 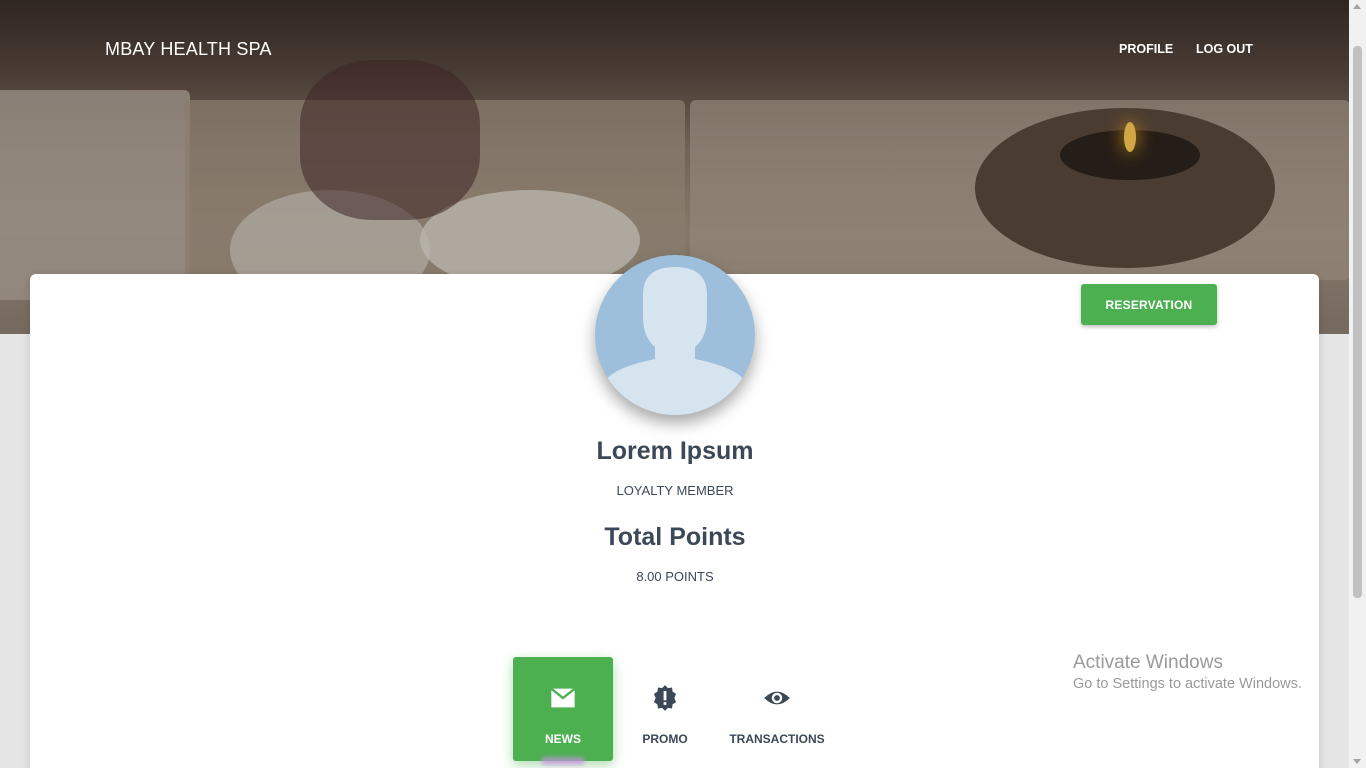 What do you see at coordinates (1149, 304) in the screenshot?
I see `reservation-button: RESERVATION` at bounding box center [1149, 304].